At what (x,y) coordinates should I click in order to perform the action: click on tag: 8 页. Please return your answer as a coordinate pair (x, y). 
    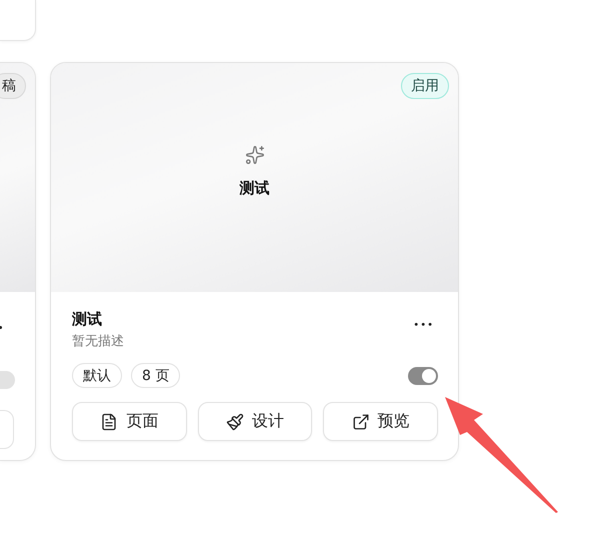
    Looking at the image, I should click on (155, 375).